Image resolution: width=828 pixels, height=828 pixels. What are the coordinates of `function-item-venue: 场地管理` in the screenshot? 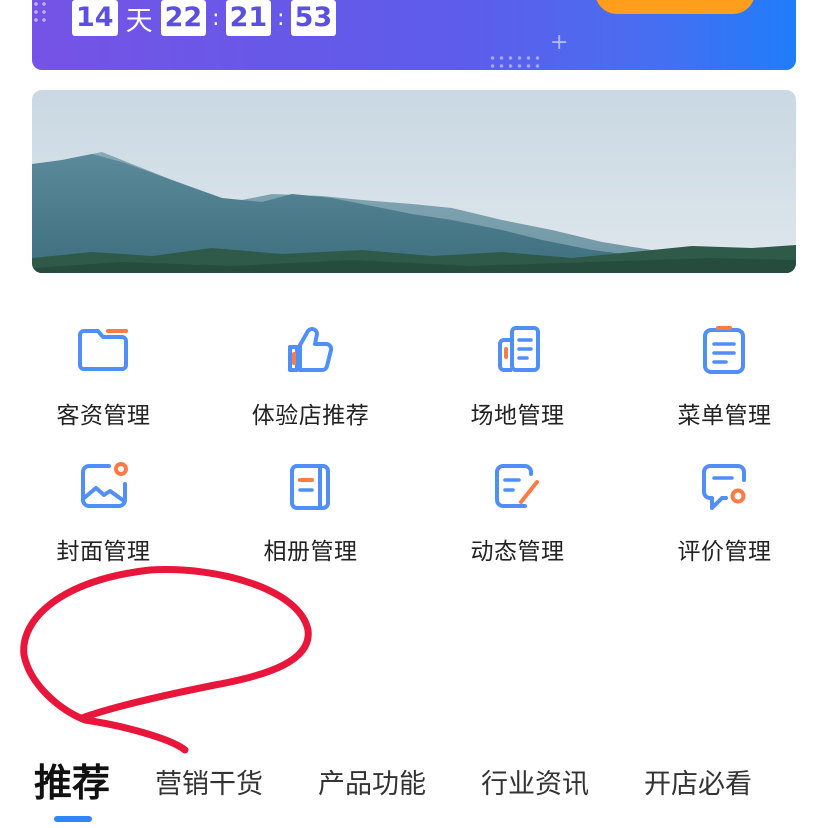 It's located at (517, 365).